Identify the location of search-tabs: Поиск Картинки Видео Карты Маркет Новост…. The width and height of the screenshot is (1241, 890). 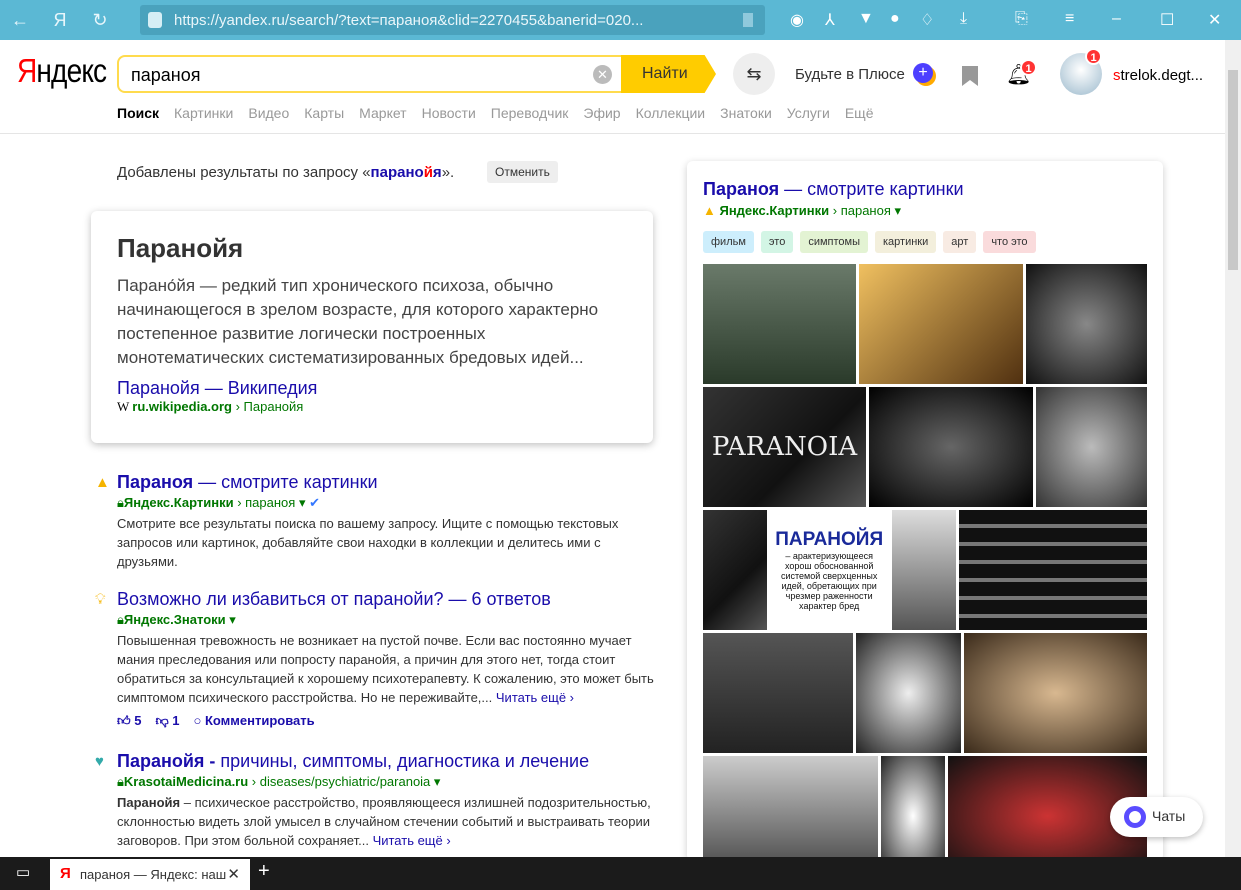
(495, 113).